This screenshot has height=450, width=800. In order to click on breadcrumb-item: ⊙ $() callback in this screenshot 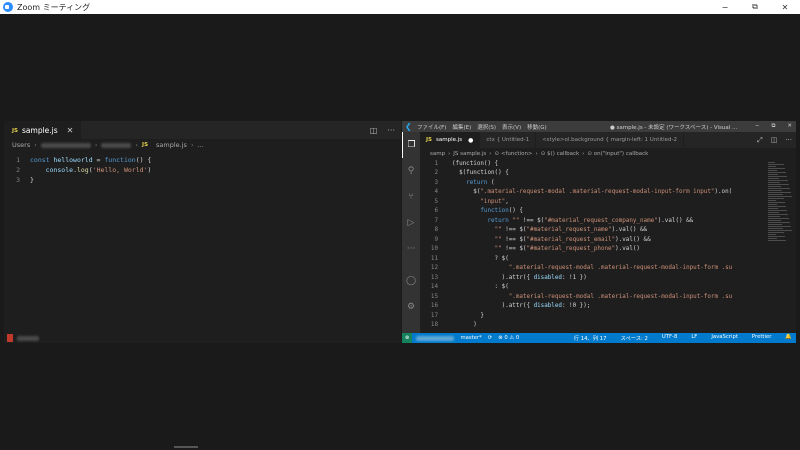, I will do `click(560, 154)`.